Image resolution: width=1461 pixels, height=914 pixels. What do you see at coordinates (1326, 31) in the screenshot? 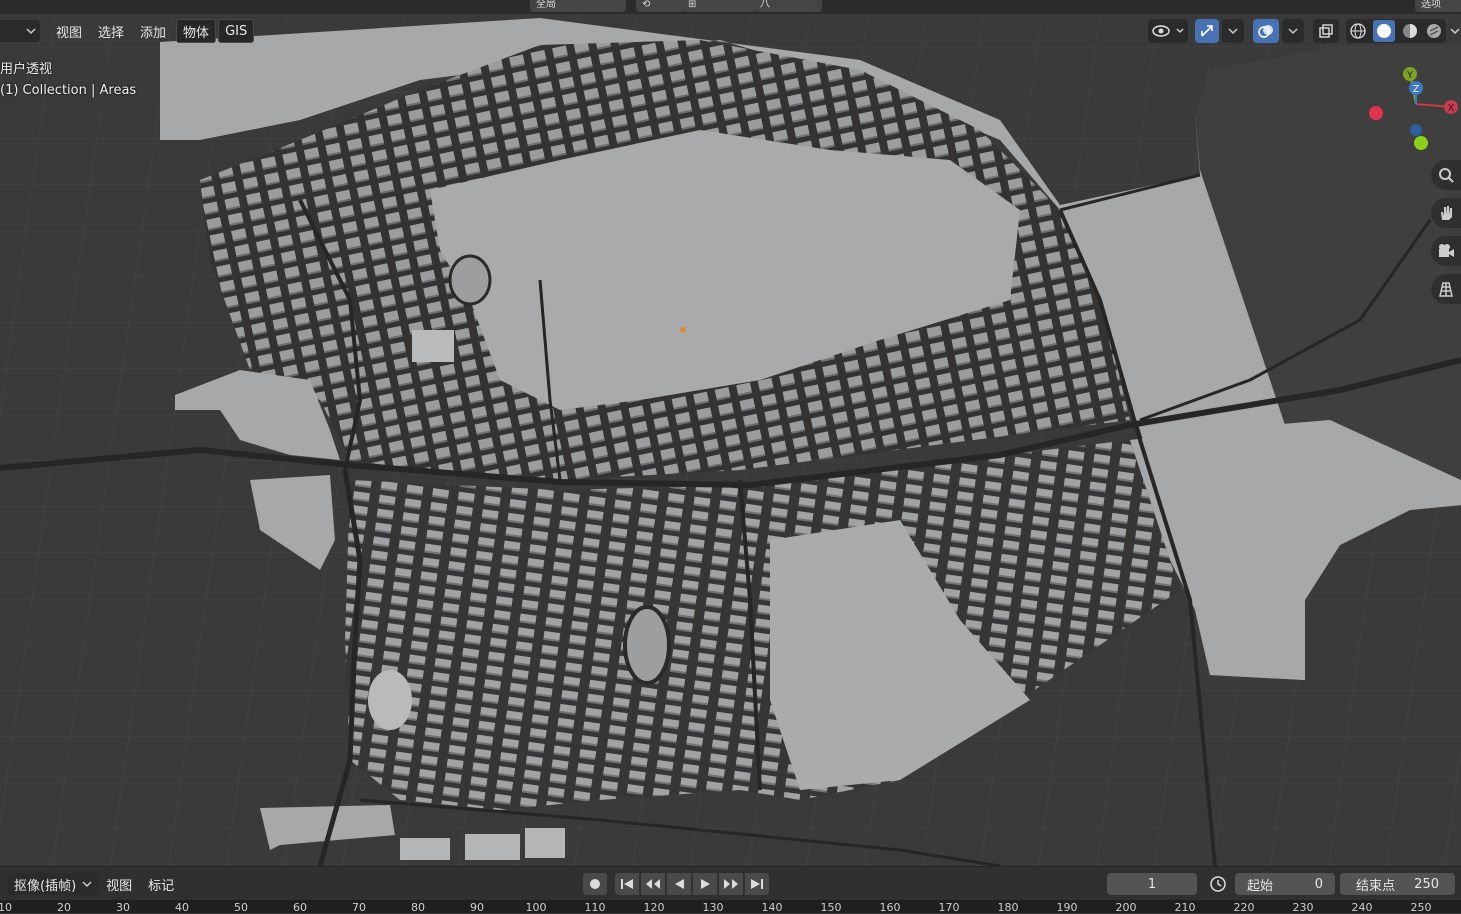
I see `xray-icon` at bounding box center [1326, 31].